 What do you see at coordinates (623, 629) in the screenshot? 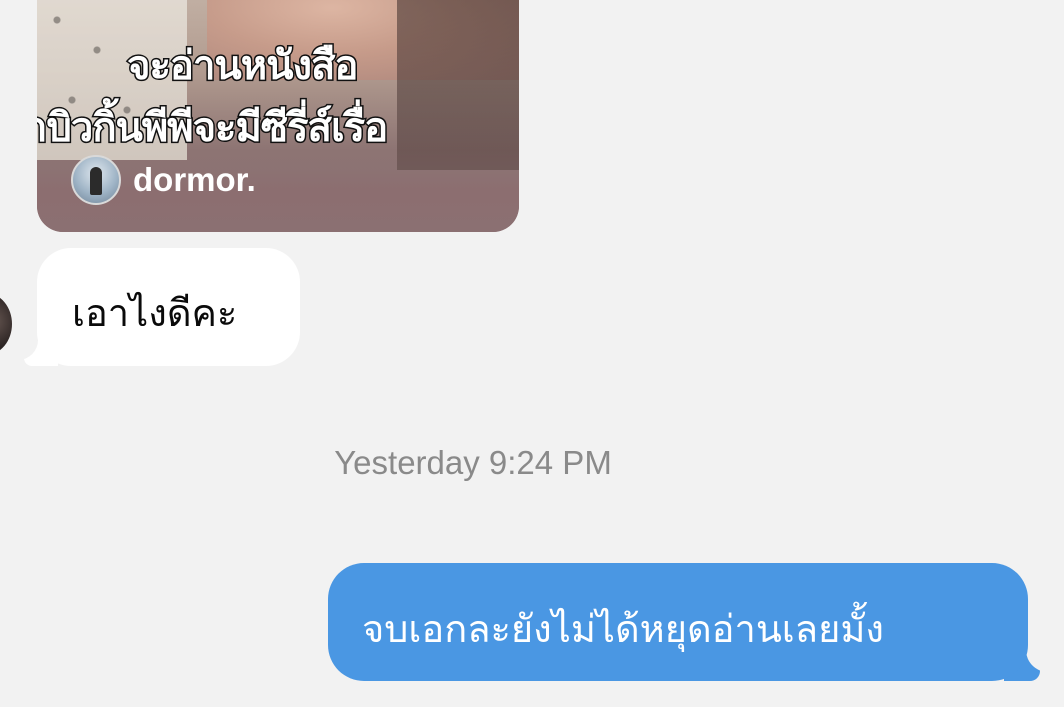
I see `sent-message-text: จบเอกละยังไม่ได้หยุดอ่านเลยมั้ง` at bounding box center [623, 629].